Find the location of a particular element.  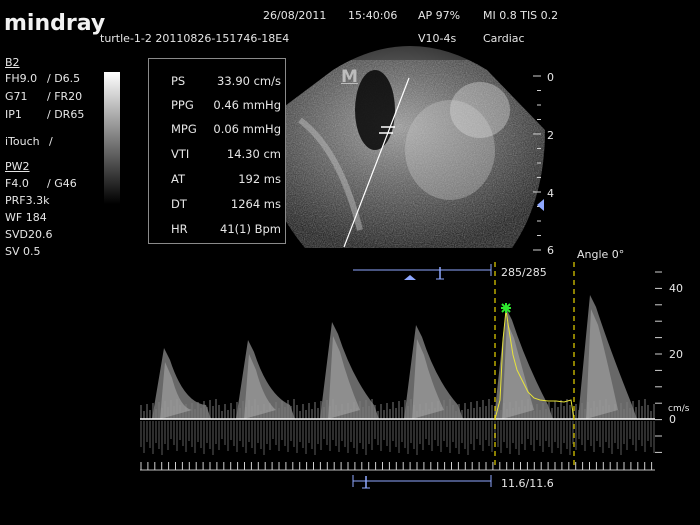

study-id: turtle-1-2 20110826-151746-18E4 is located at coordinates (195, 38).